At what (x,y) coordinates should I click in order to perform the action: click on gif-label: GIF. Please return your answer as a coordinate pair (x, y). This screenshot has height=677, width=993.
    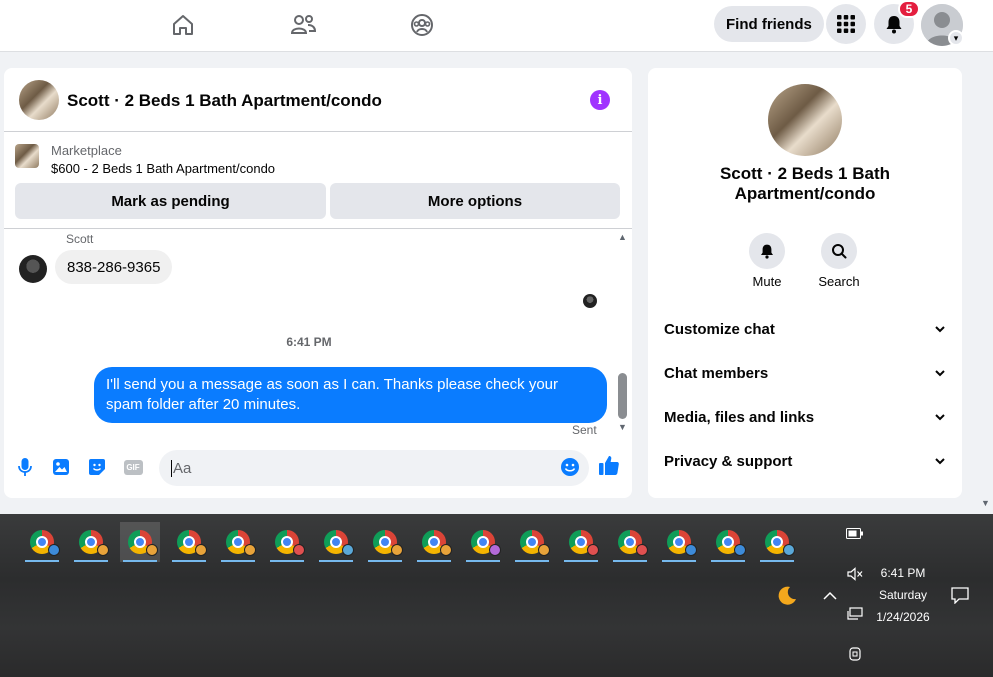
    Looking at the image, I should click on (133, 467).